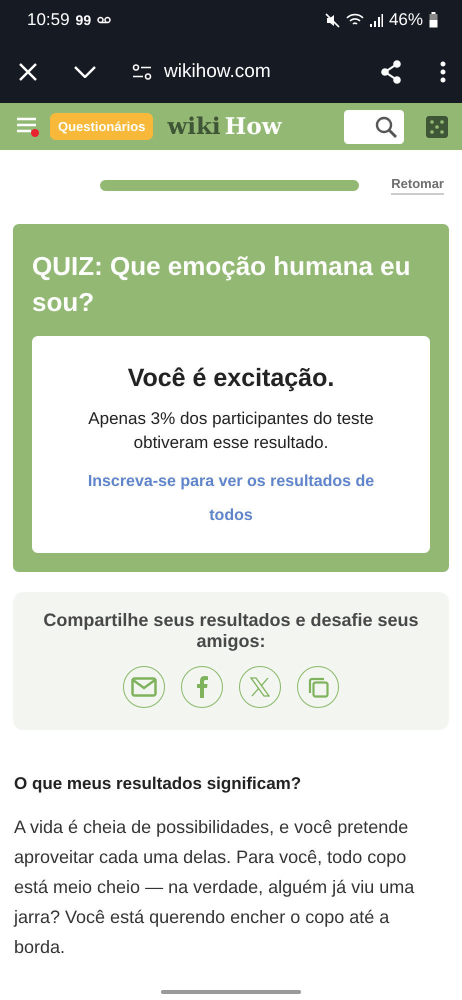 Image resolution: width=462 pixels, height=1000 pixels. I want to click on notification-count: 99, so click(84, 20).